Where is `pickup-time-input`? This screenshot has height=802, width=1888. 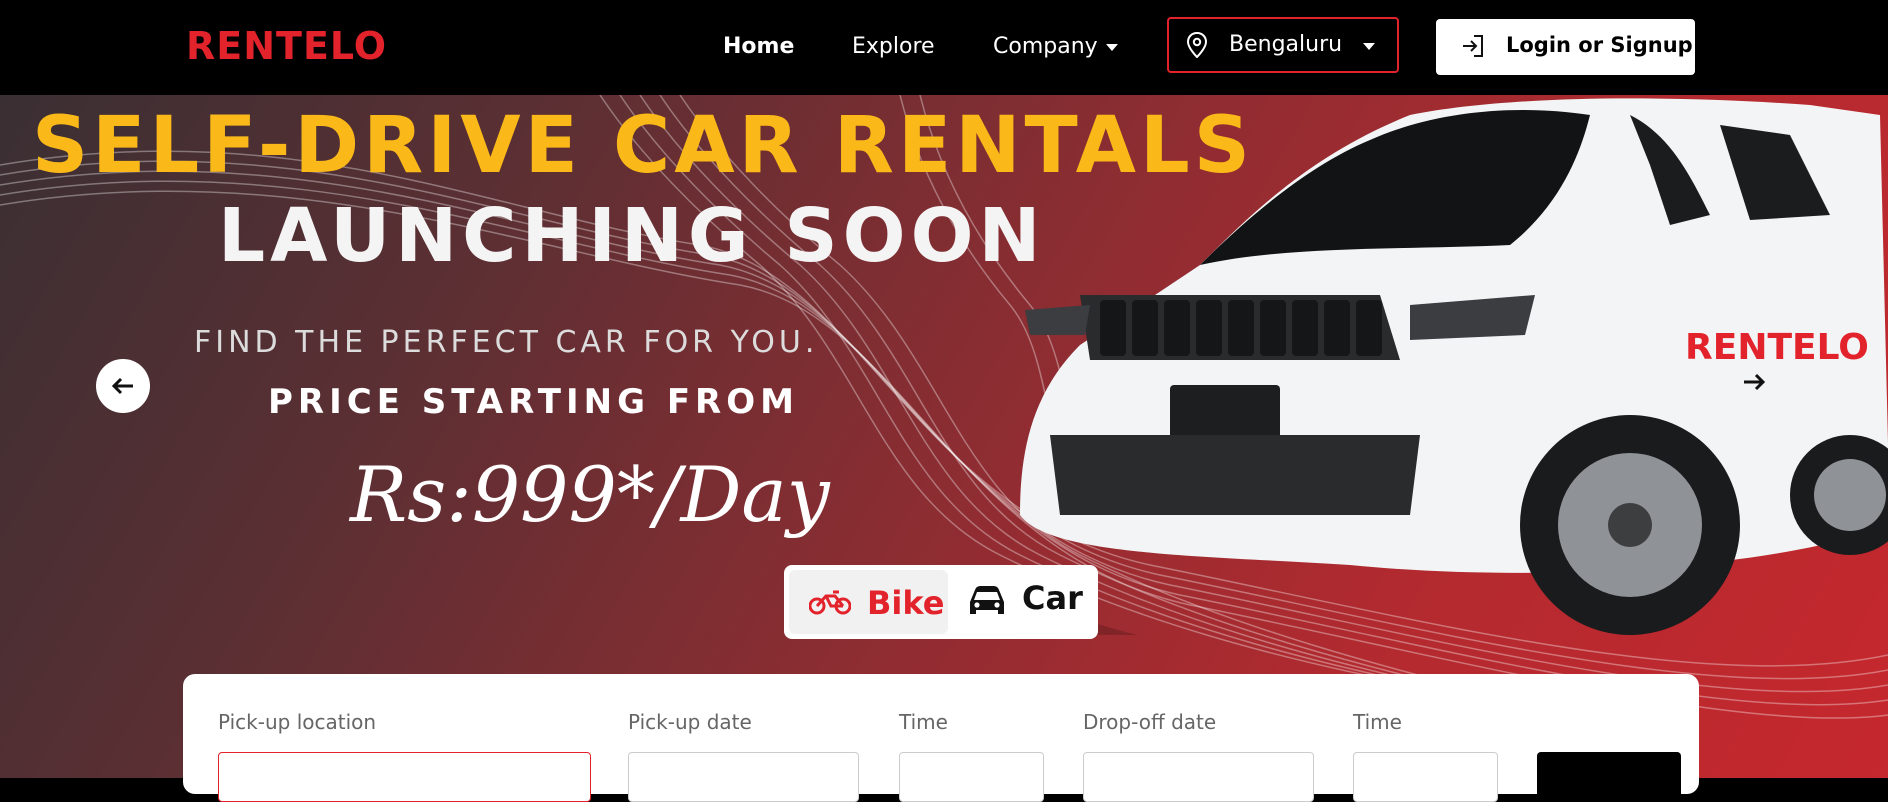
pickup-time-input is located at coordinates (971, 777).